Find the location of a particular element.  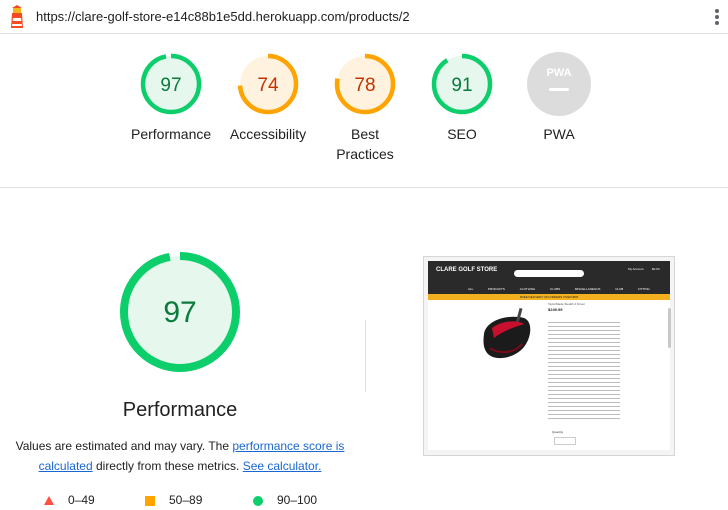

preview-scrollbar is located at coordinates (669, 328).